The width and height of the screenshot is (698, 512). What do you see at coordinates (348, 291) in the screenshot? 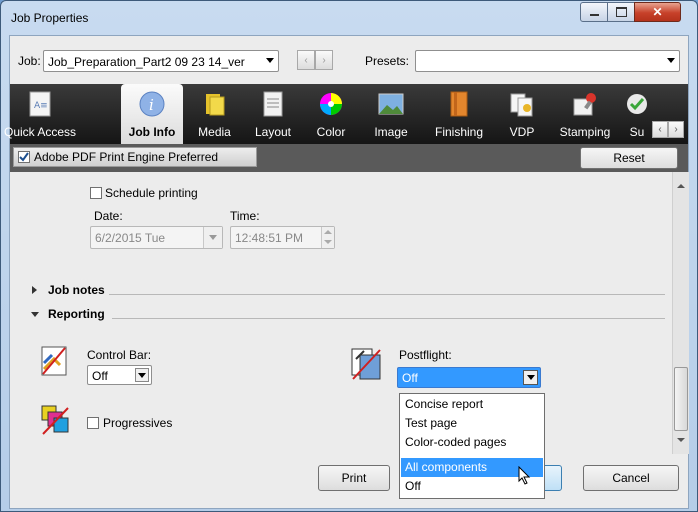
I see `job-notes-section-header: Job notes` at bounding box center [348, 291].